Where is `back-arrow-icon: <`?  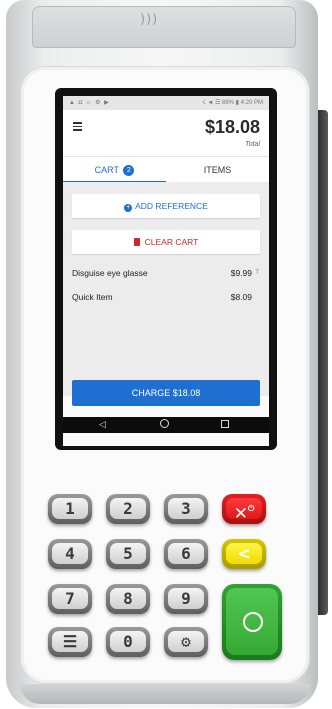
back-arrow-icon: < is located at coordinates (244, 553).